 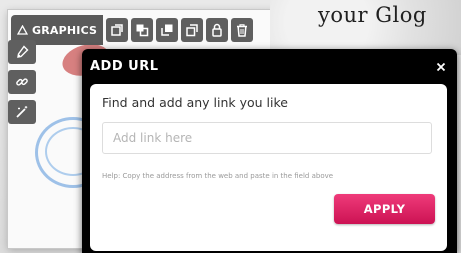 I want to click on close-icon, so click(x=441, y=66).